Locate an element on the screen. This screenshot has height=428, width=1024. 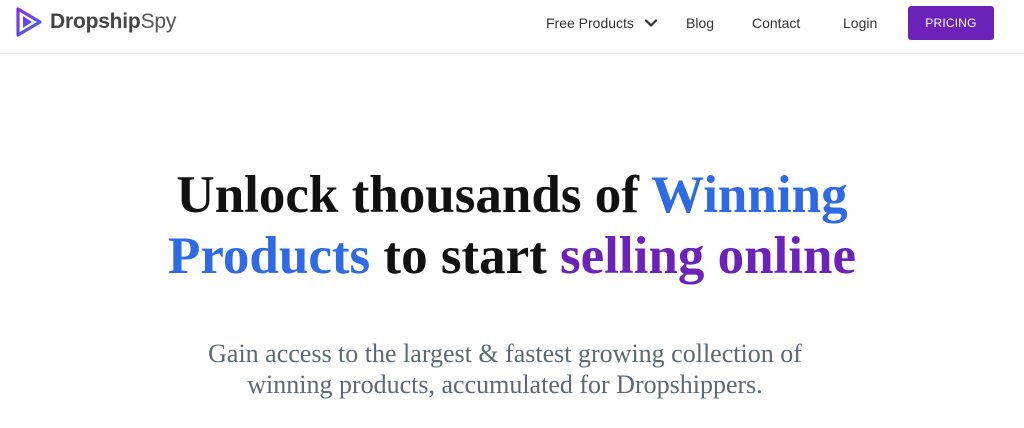
nav-item-contact: Contact is located at coordinates (776, 23).